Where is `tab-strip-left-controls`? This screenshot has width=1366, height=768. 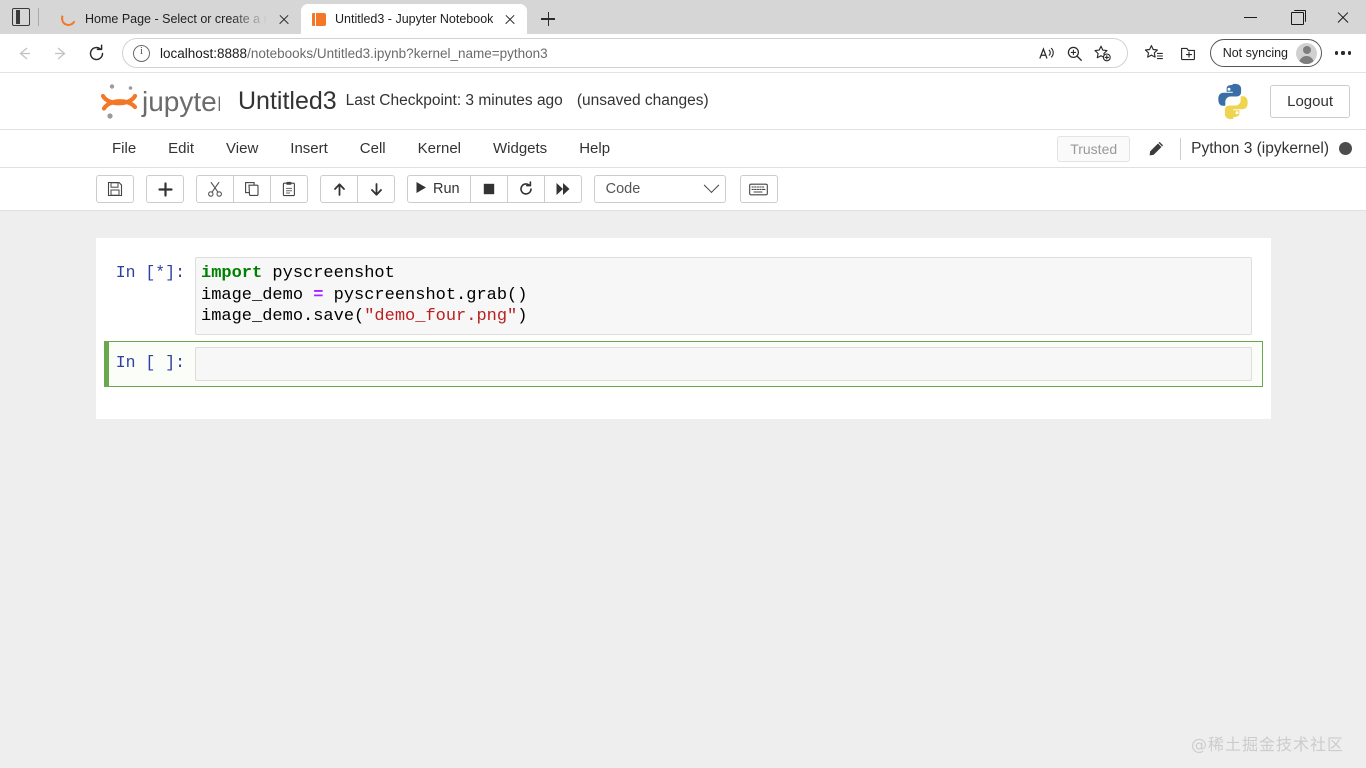
tab-strip-left-controls is located at coordinates (27, 17).